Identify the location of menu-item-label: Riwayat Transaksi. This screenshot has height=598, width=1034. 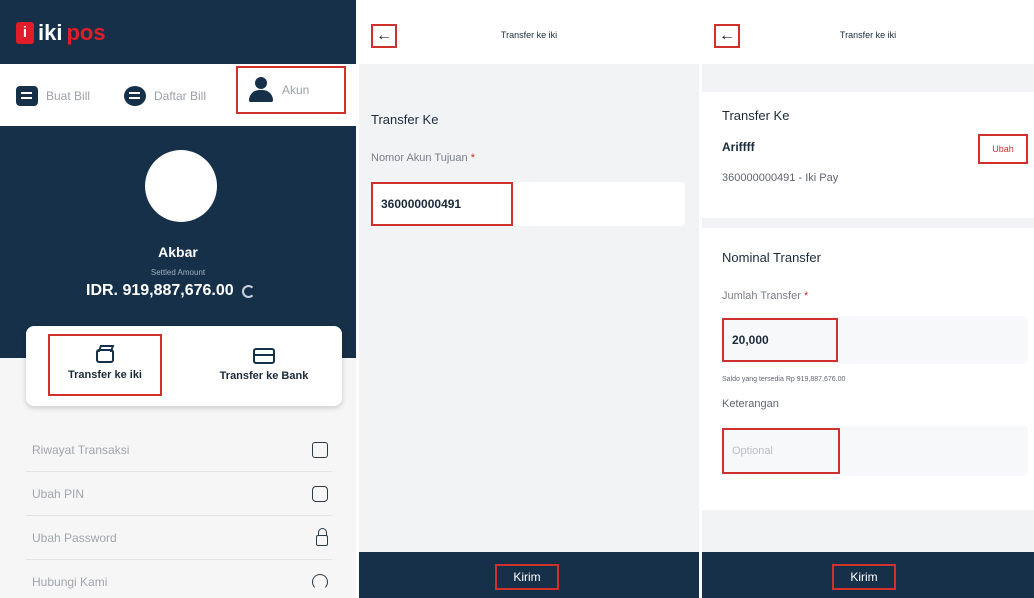
(81, 449).